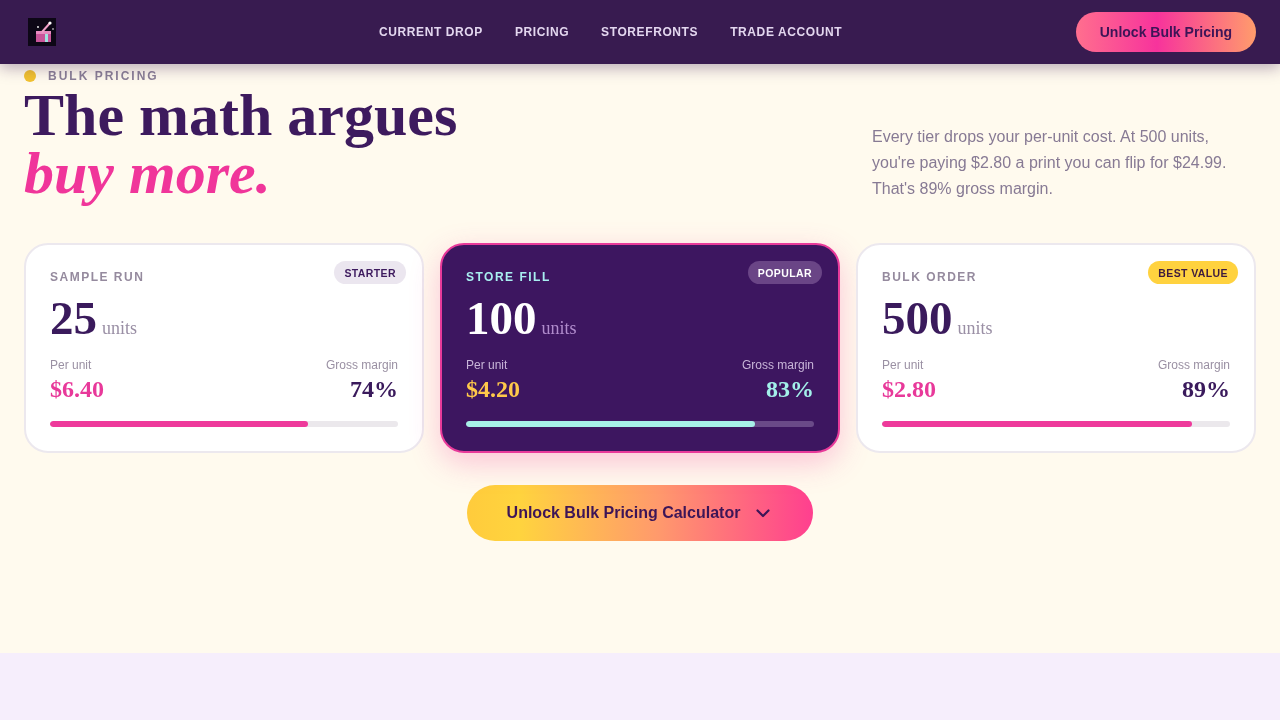 The image size is (1280, 720). What do you see at coordinates (650, 32) in the screenshot?
I see `nav-link: STOREFRONTS` at bounding box center [650, 32].